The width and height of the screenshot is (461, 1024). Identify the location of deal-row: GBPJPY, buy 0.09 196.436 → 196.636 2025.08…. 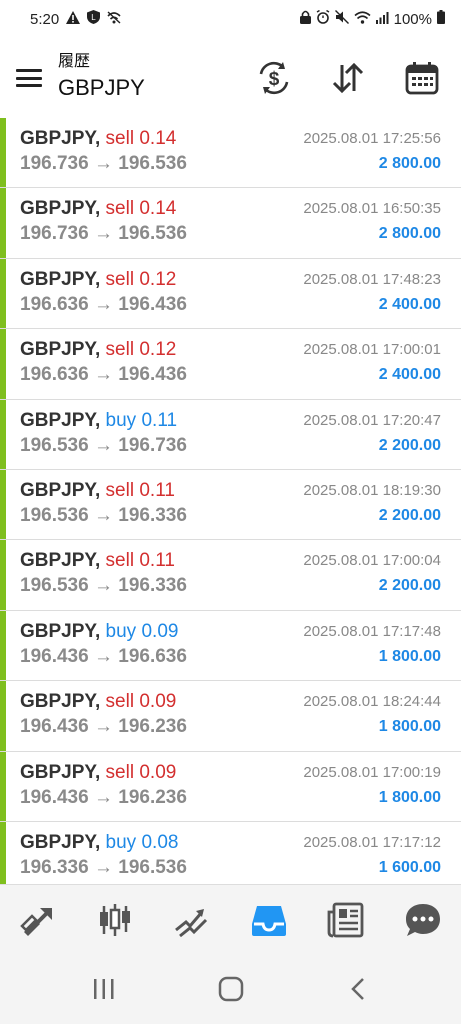
(230, 646).